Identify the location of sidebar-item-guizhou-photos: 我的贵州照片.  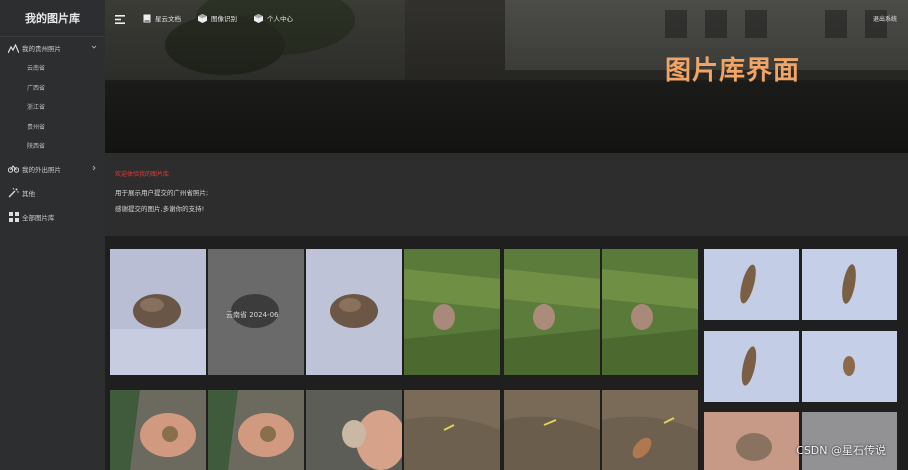
(52, 48).